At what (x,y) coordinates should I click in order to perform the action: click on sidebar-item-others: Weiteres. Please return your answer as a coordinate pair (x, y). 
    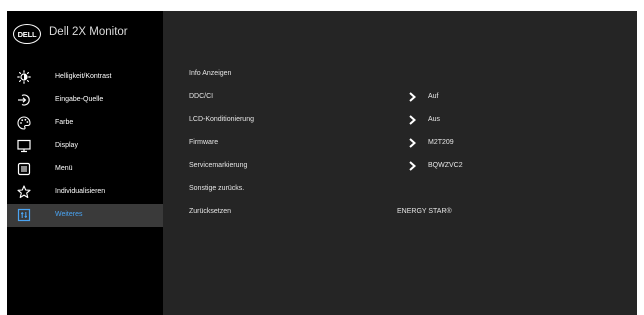
    Looking at the image, I should click on (85, 215).